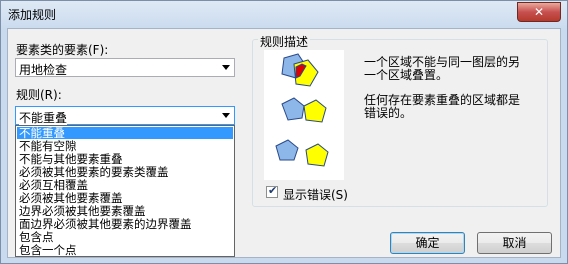 The height and width of the screenshot is (264, 568). I want to click on rule-value: 不能重叠, so click(43, 117).